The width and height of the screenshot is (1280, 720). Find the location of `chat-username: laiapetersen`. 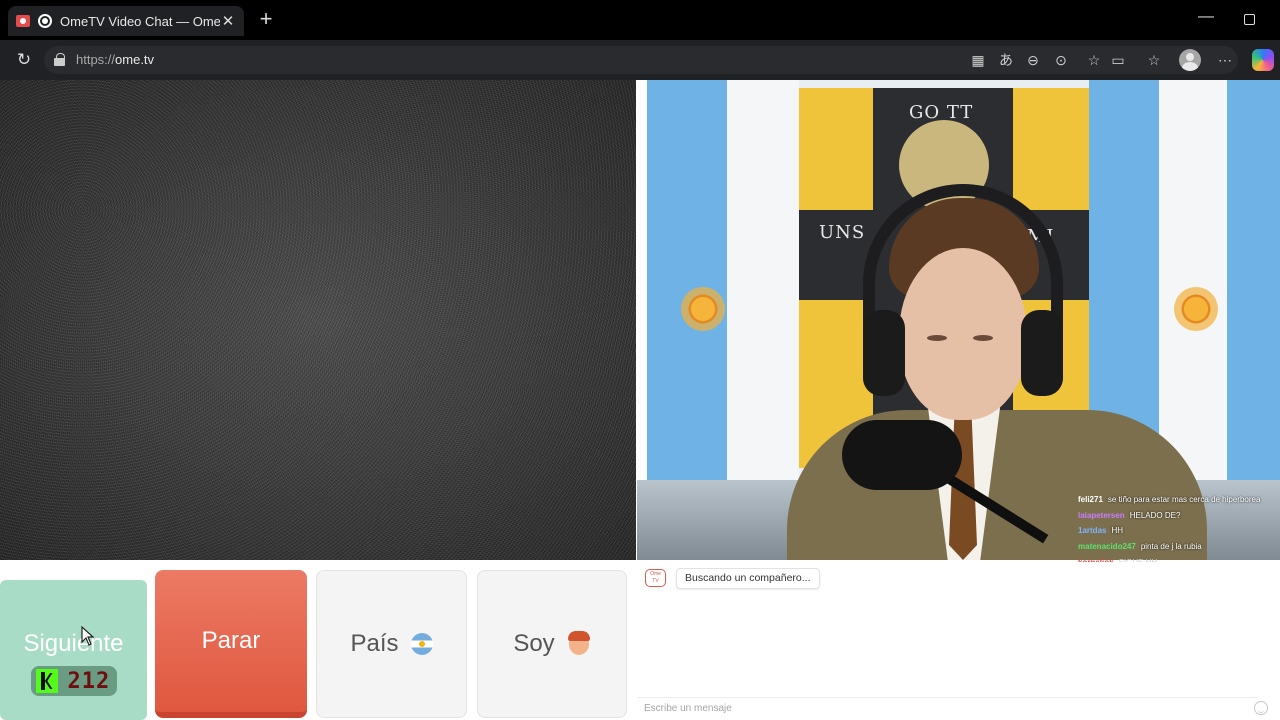

chat-username: laiapetersen is located at coordinates (1101, 515).